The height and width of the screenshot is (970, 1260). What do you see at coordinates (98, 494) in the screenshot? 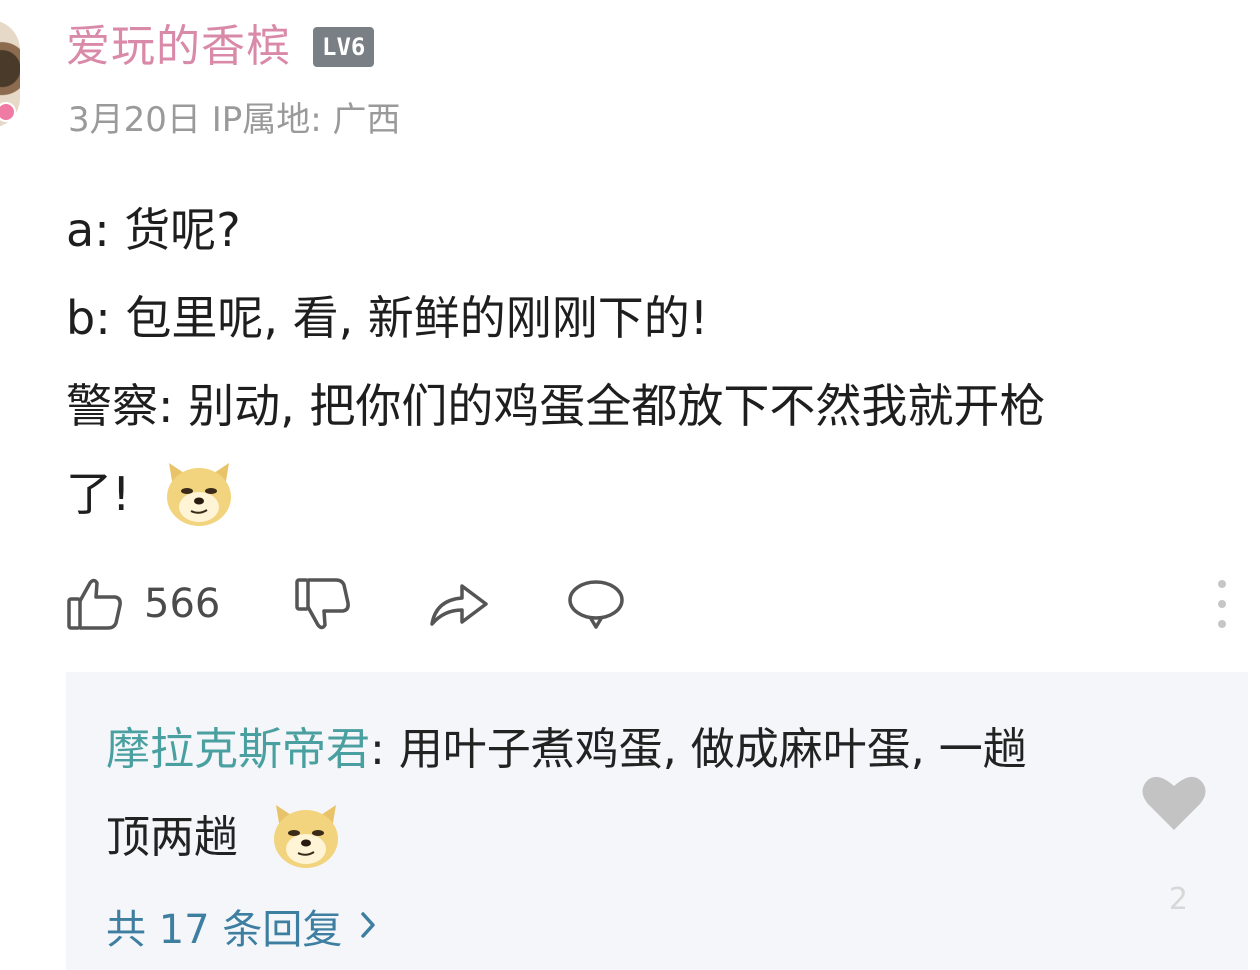
I see `comment-line-text: 了!` at bounding box center [98, 494].